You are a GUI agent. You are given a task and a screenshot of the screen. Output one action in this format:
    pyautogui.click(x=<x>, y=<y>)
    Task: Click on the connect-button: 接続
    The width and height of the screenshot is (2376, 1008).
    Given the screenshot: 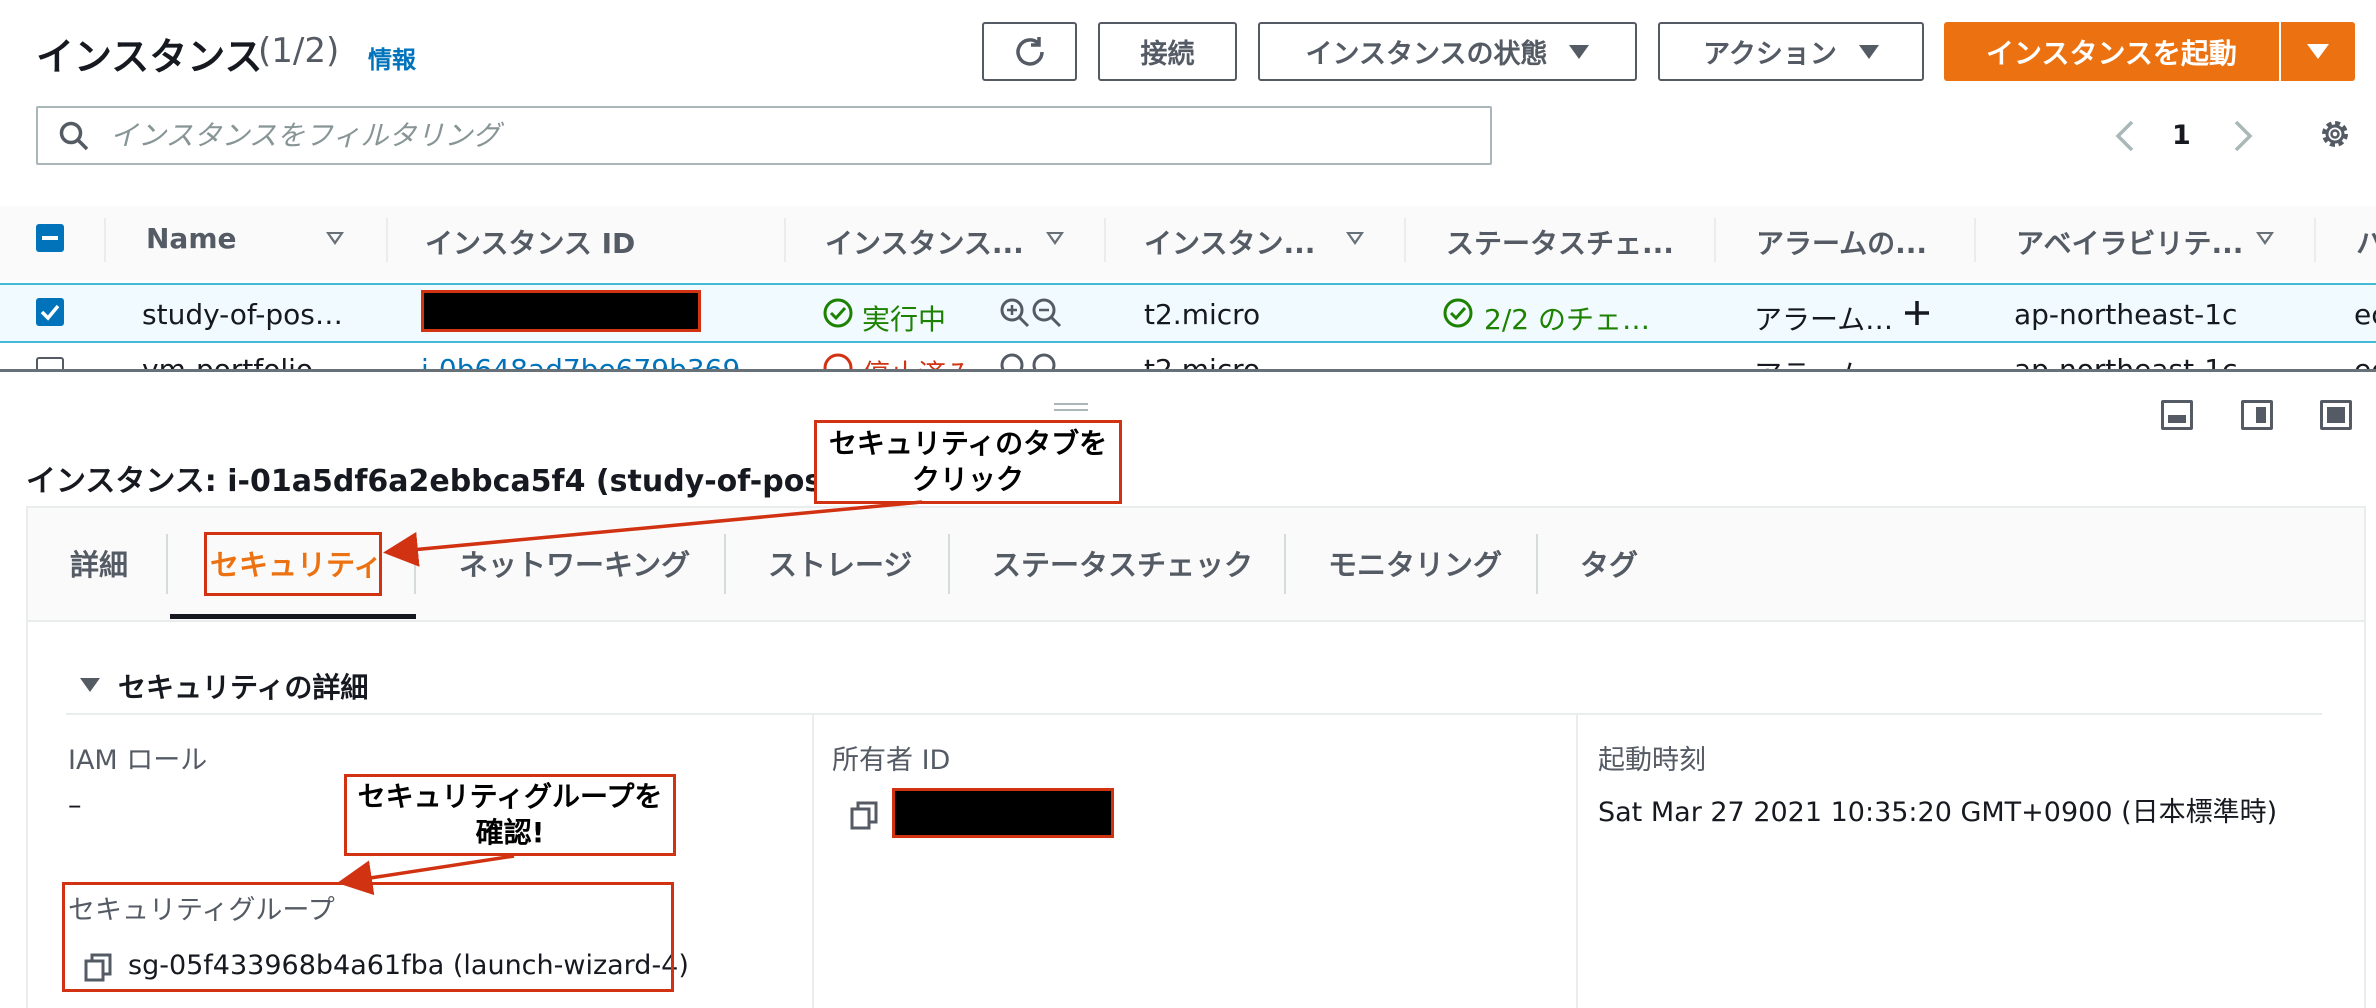 What is the action you would take?
    pyautogui.click(x=1167, y=51)
    